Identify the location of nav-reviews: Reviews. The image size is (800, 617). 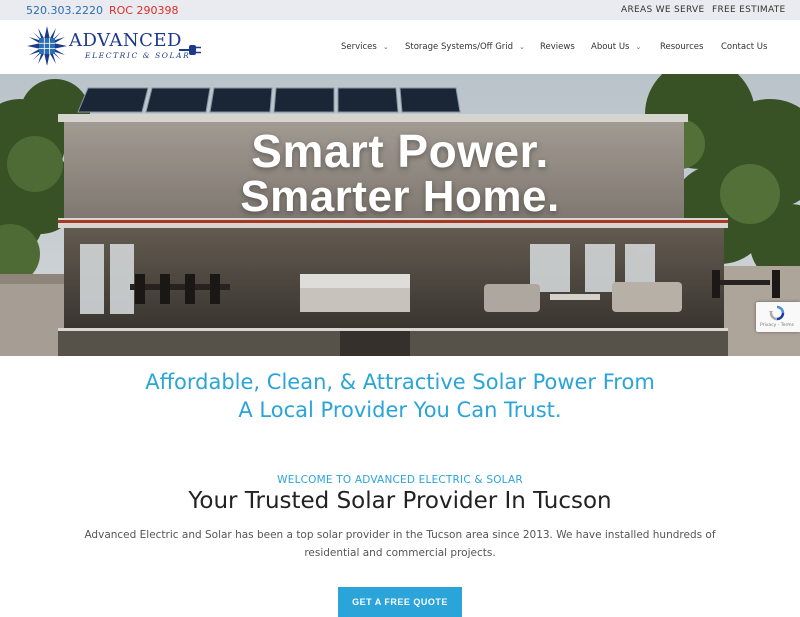
(557, 47).